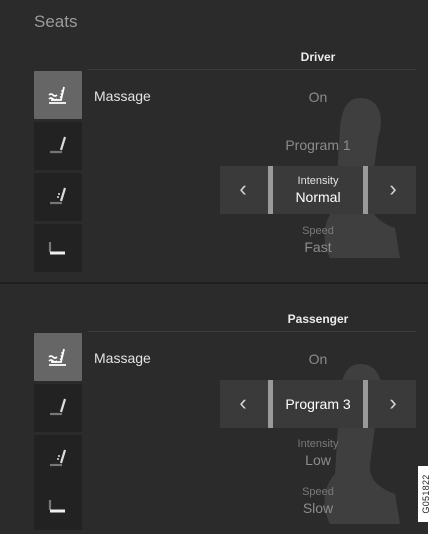 This screenshot has width=438, height=534. I want to click on driver-speed-value: Fast, so click(318, 247).